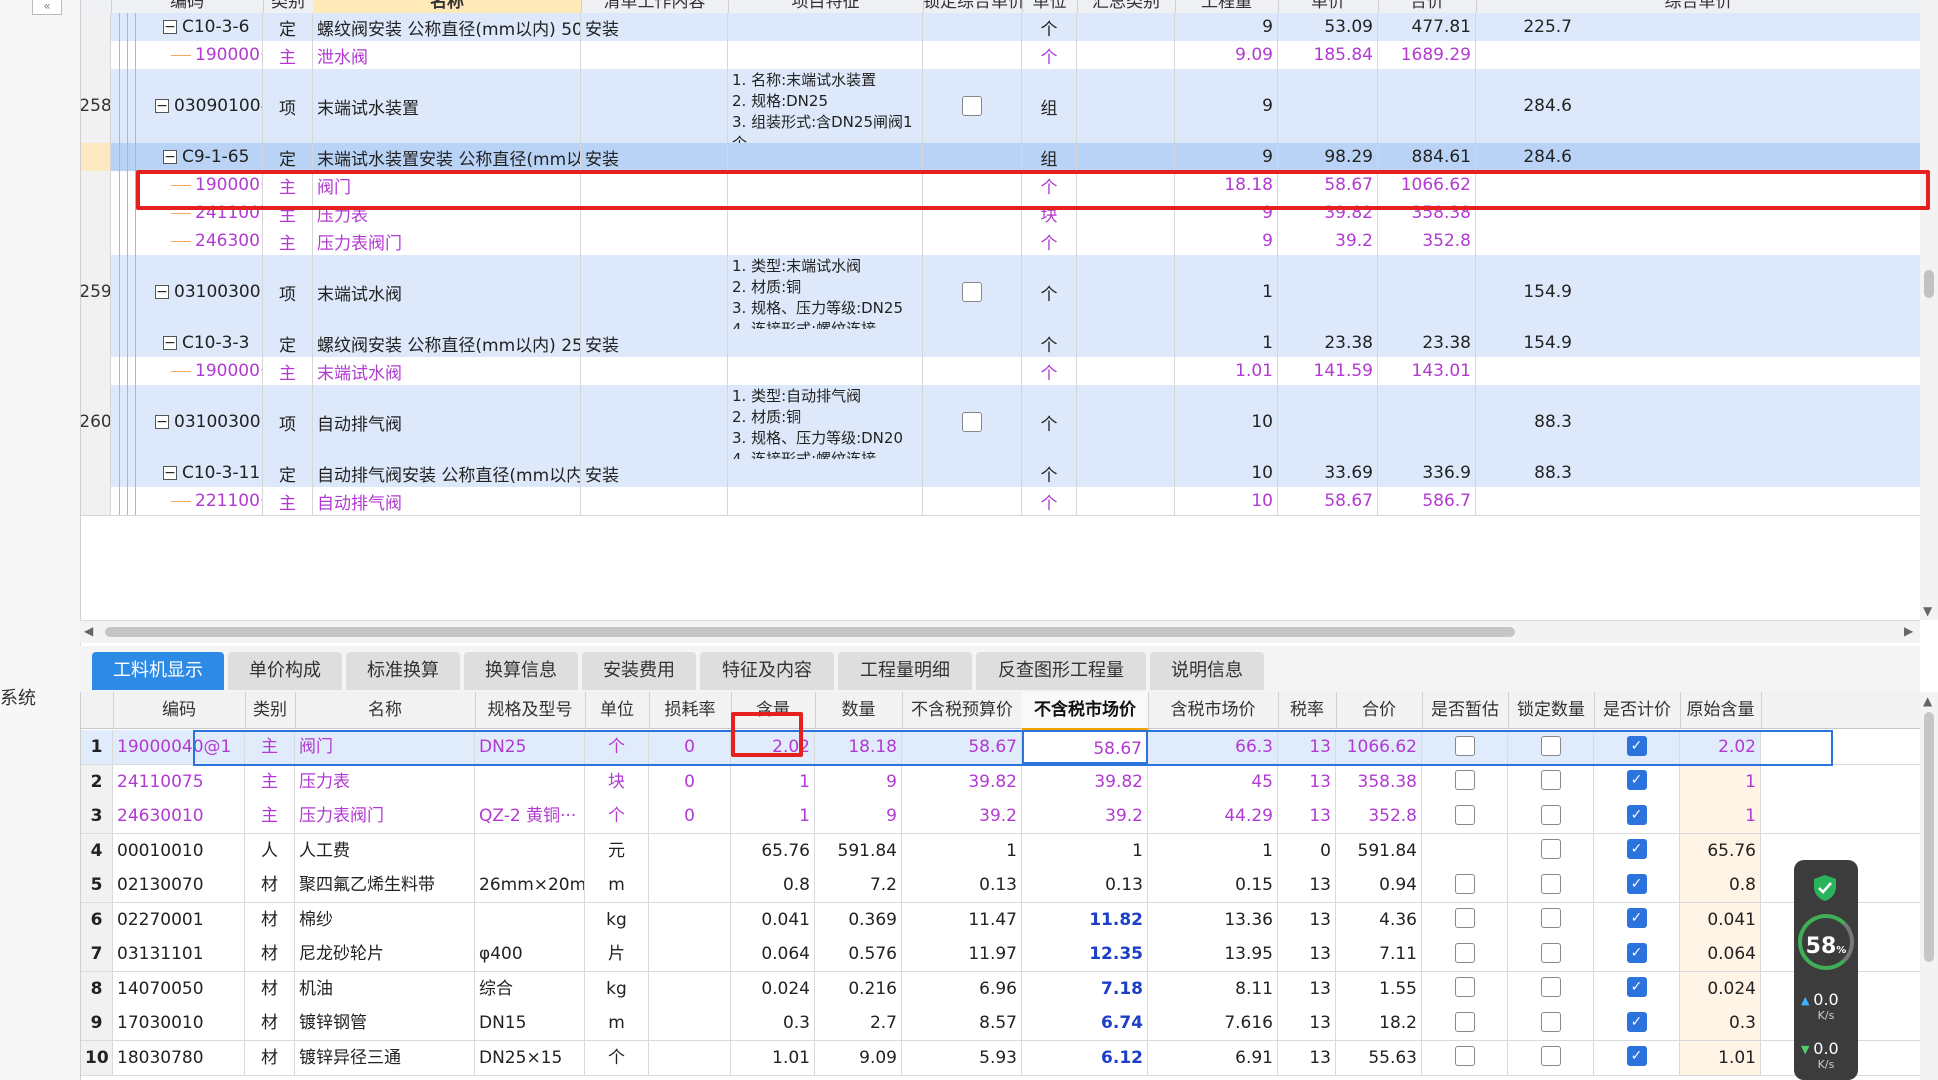  Describe the element at coordinates (1721, 710) in the screenshot. I see `column-header: 原始含量` at that location.